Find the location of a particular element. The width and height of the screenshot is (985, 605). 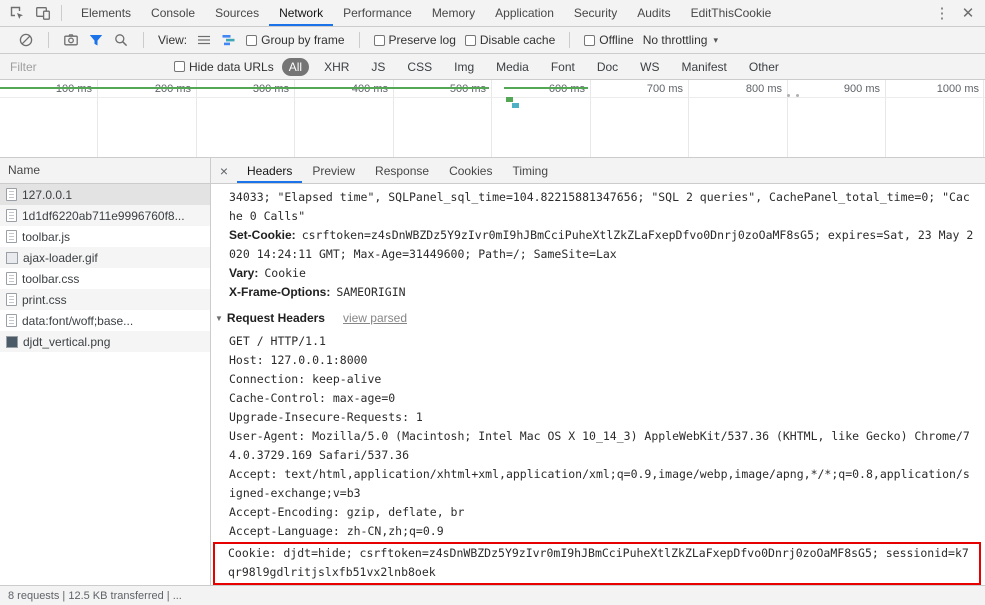

request-row: toolbar.js is located at coordinates (105, 236).